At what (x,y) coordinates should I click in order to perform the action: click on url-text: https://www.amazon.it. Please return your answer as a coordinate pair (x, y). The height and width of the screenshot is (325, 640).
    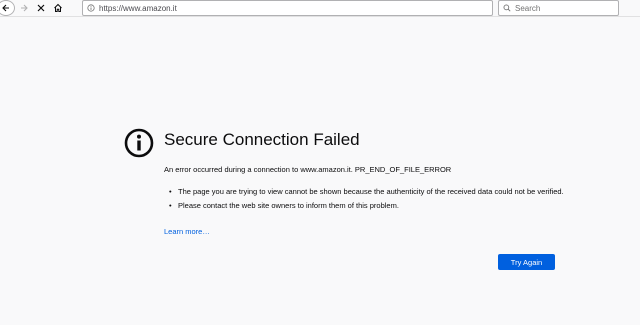
    Looking at the image, I should click on (138, 8).